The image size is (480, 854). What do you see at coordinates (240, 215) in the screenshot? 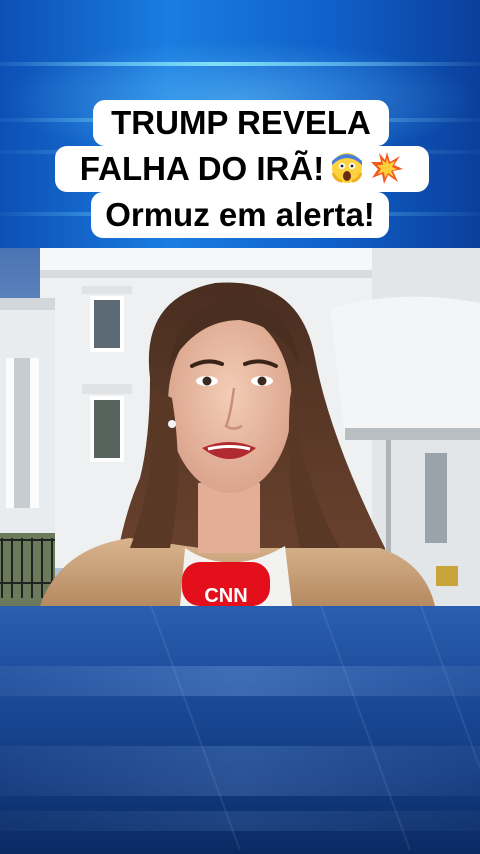
I see `headline-line-3: Ormuz em alerta!` at bounding box center [240, 215].